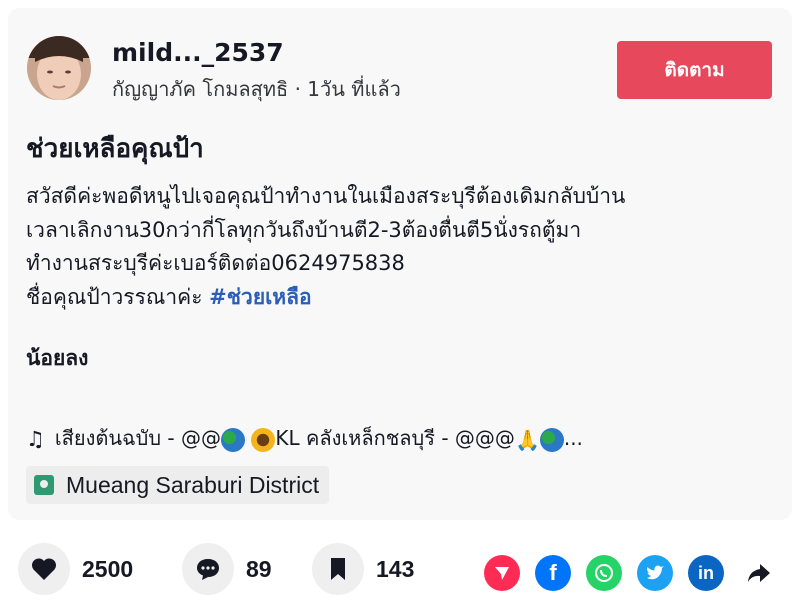 The width and height of the screenshot is (800, 603). What do you see at coordinates (57, 358) in the screenshot?
I see `show-less-button: น้อยลง` at bounding box center [57, 358].